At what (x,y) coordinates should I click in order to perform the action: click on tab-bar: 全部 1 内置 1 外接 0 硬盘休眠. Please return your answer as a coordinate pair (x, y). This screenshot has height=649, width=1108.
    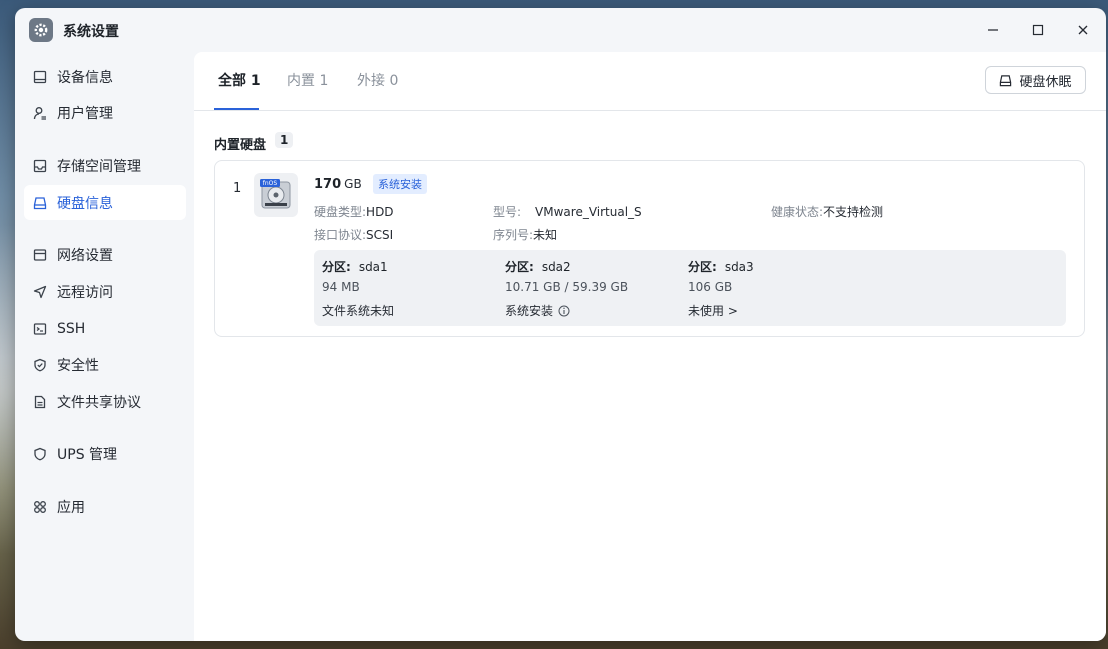
    Looking at the image, I should click on (650, 81).